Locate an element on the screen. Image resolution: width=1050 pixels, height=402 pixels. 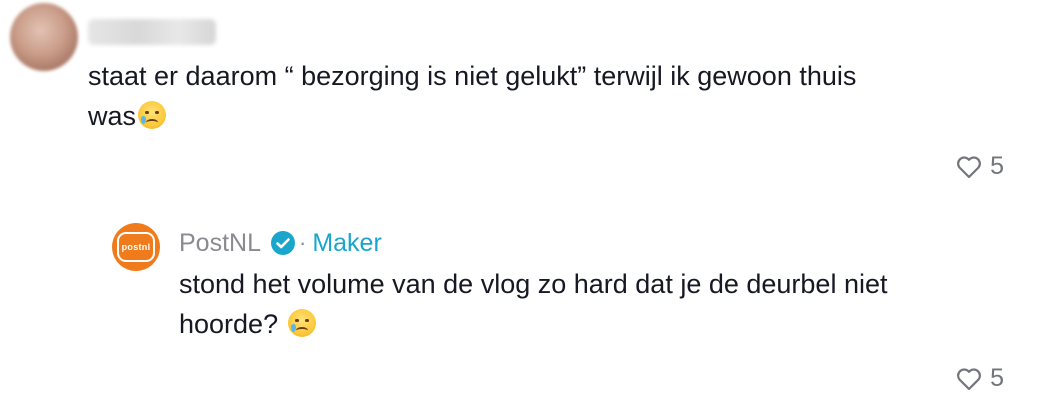
postnl-logo-icon: postnl is located at coordinates (136, 247).